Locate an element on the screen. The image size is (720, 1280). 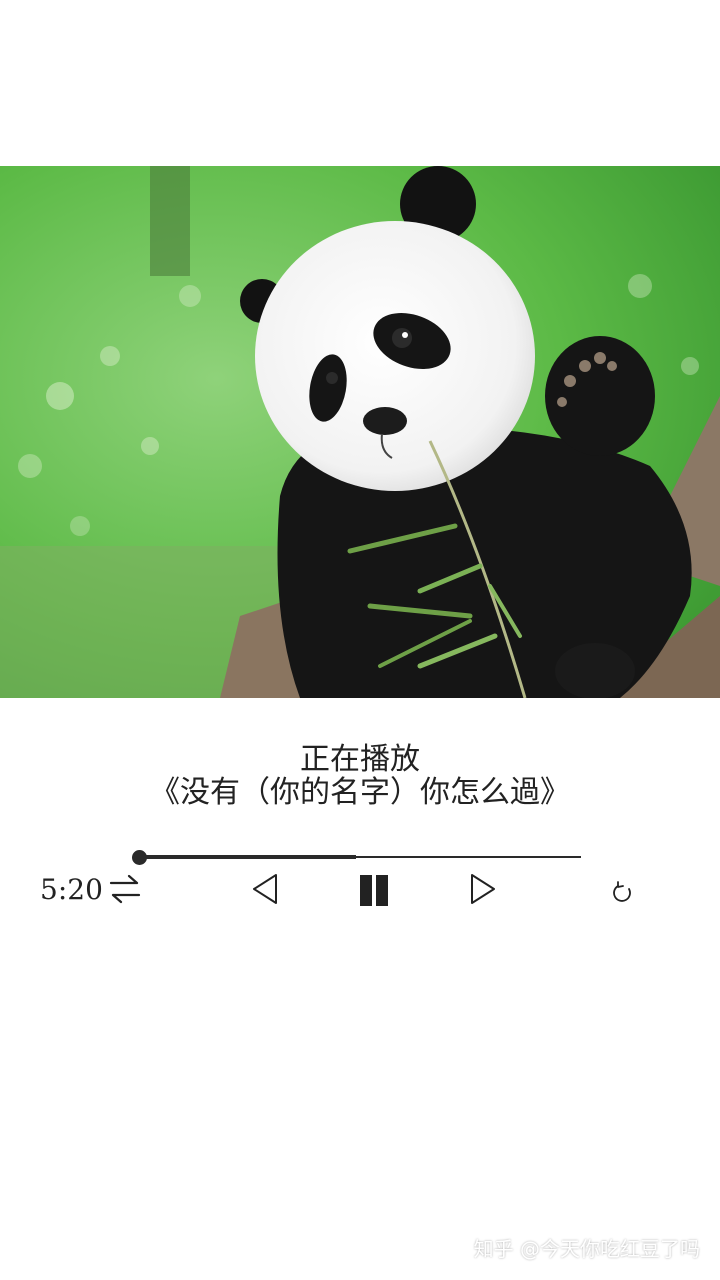
repeat-arrows-icon is located at coordinates (125, 889).